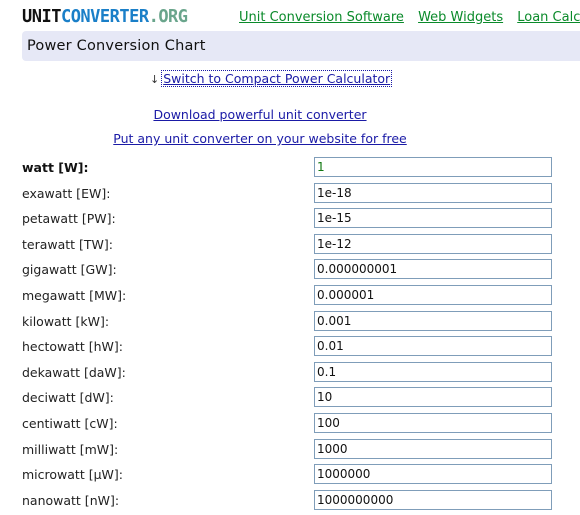  Describe the element at coordinates (72, 475) in the screenshot. I see `unit-label: microwatt [µW]:` at that location.